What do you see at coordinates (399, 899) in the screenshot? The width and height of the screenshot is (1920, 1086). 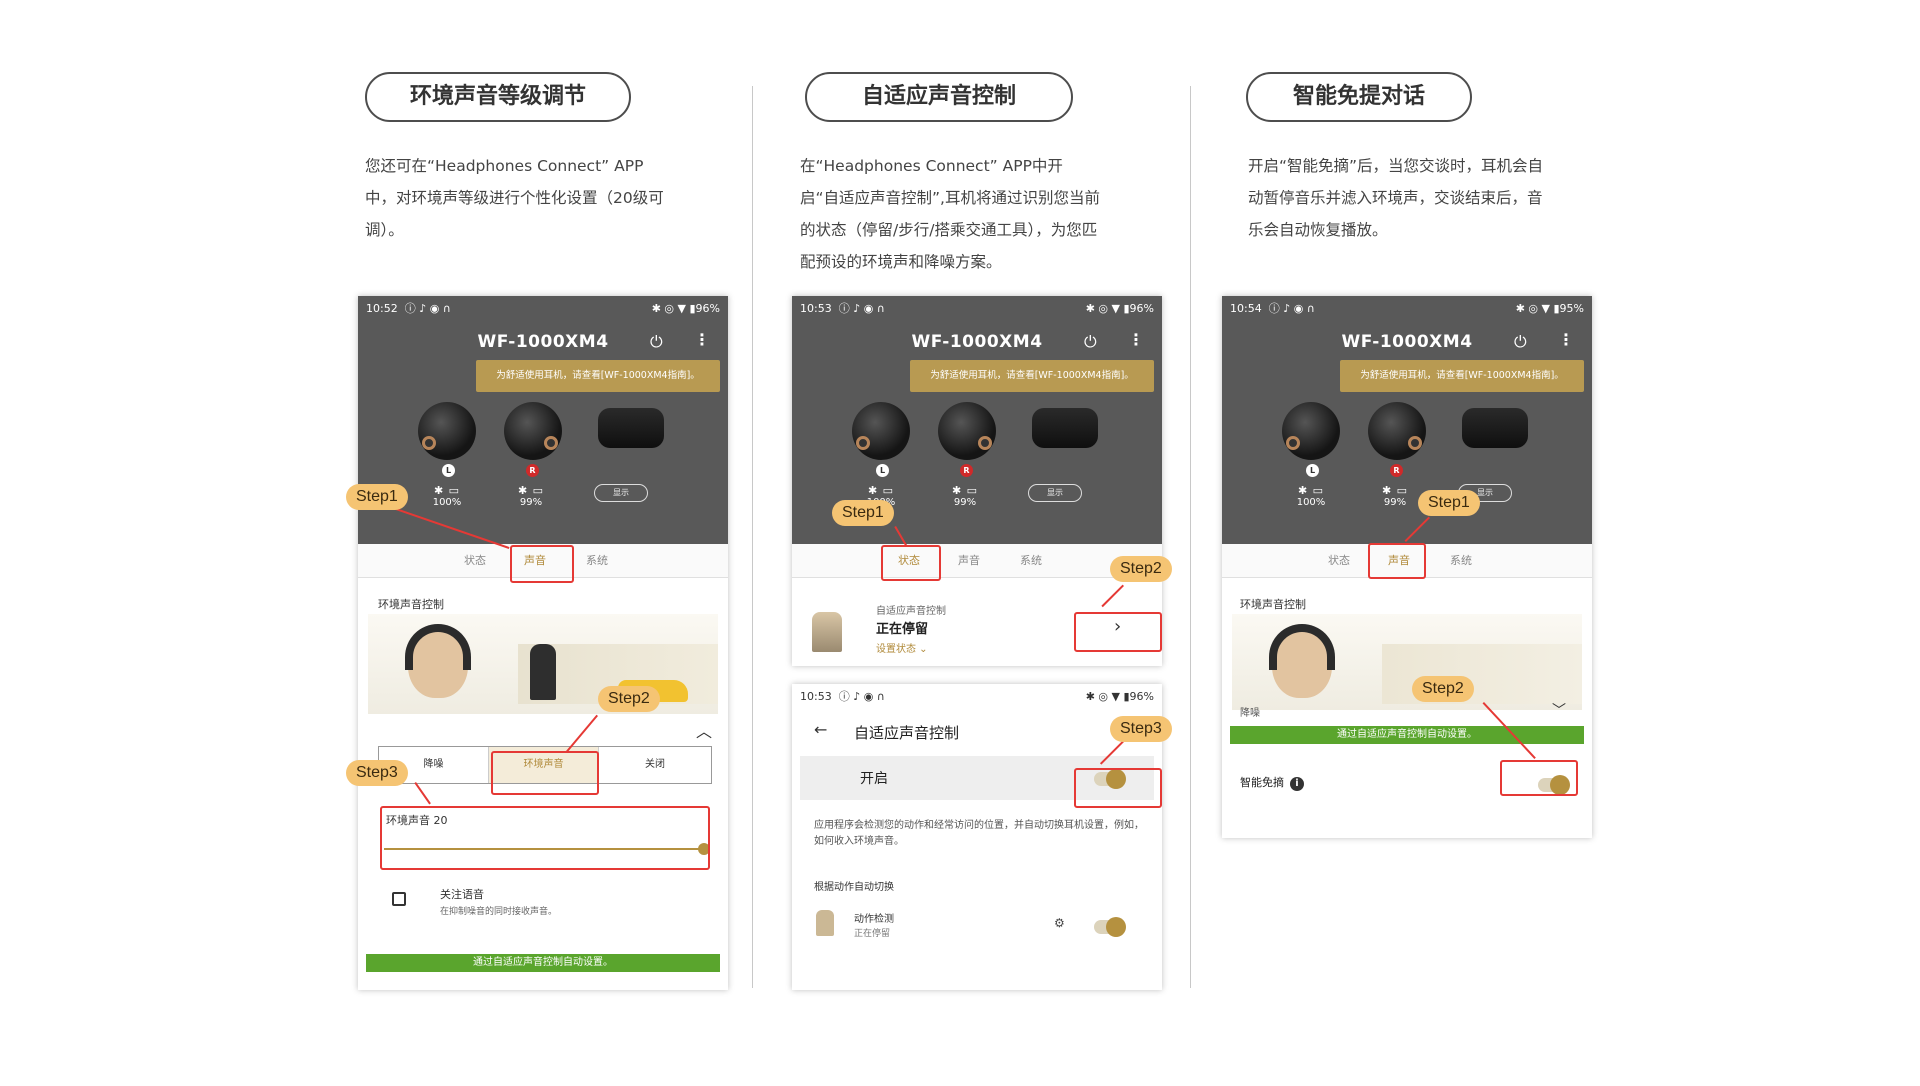 I see `focus-voice-checkbox` at bounding box center [399, 899].